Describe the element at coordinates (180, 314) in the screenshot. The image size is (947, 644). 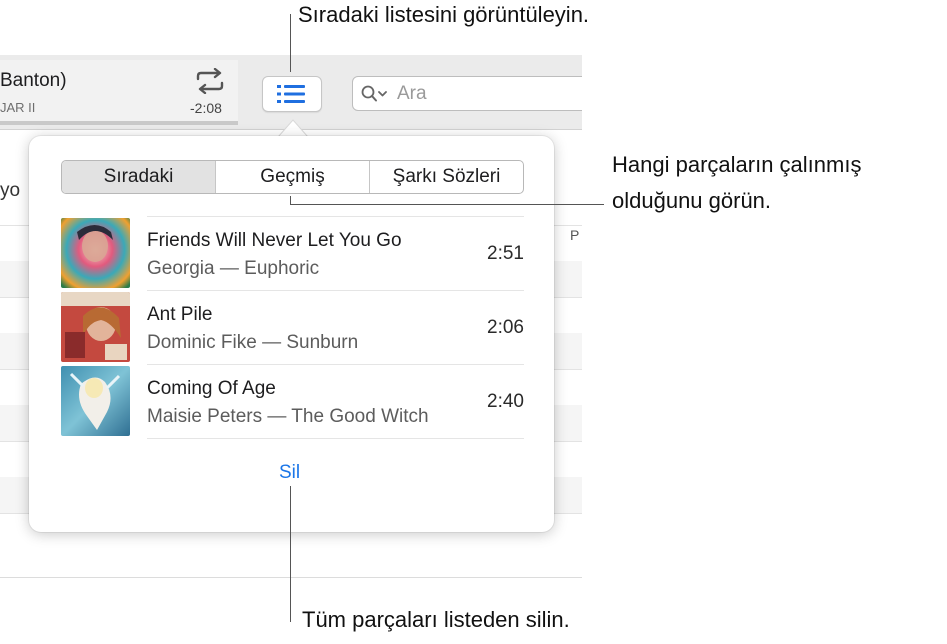
I see `track-title: Ant Pile` at that location.